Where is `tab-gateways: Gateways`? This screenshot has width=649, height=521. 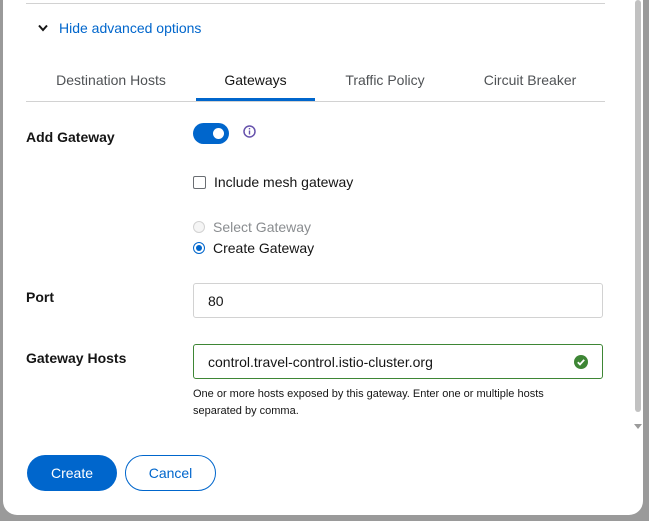
tab-gateways: Gateways is located at coordinates (255, 80).